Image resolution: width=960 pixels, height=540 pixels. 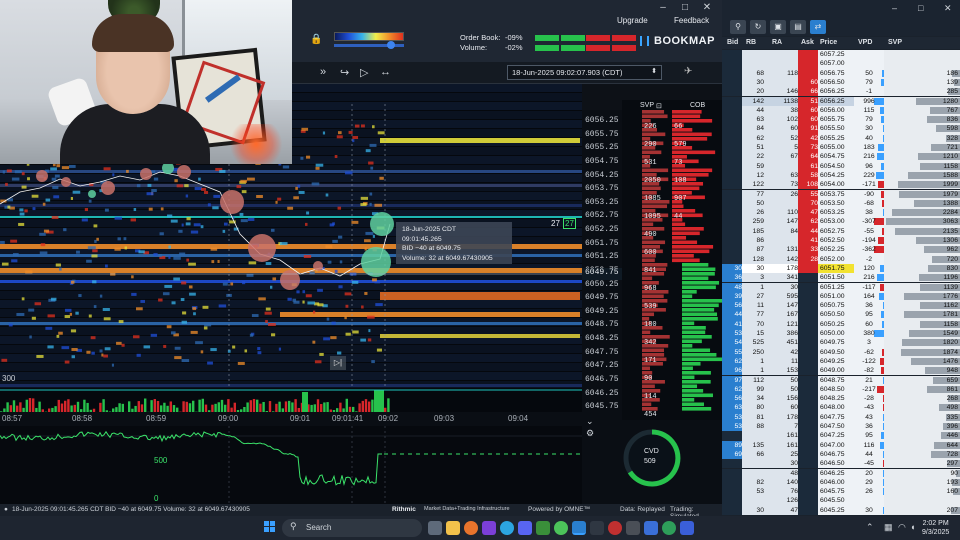 I want to click on ladder-cell-rb, so click(x=753, y=473).